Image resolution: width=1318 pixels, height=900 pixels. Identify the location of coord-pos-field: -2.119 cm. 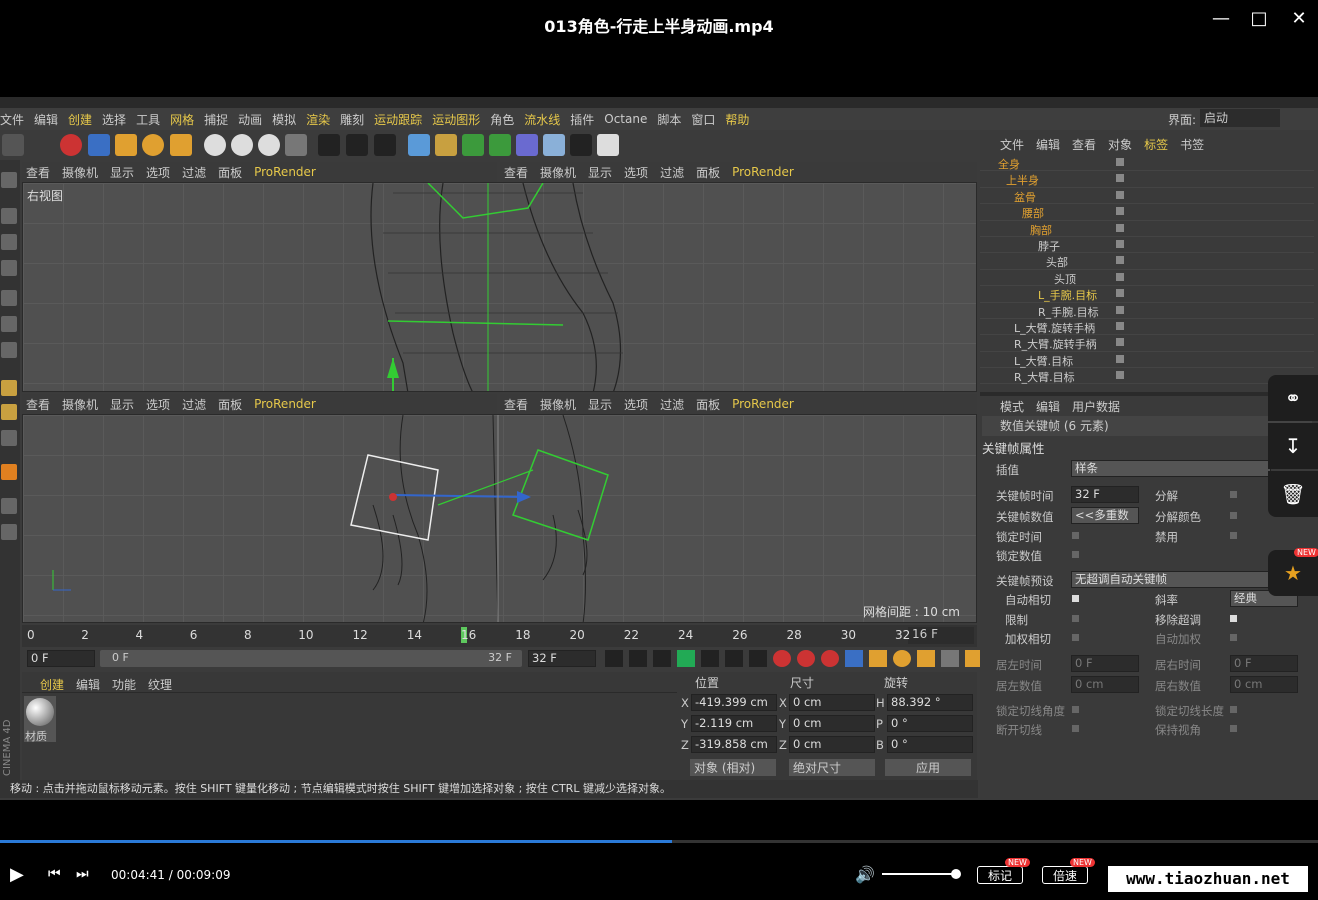
(734, 723).